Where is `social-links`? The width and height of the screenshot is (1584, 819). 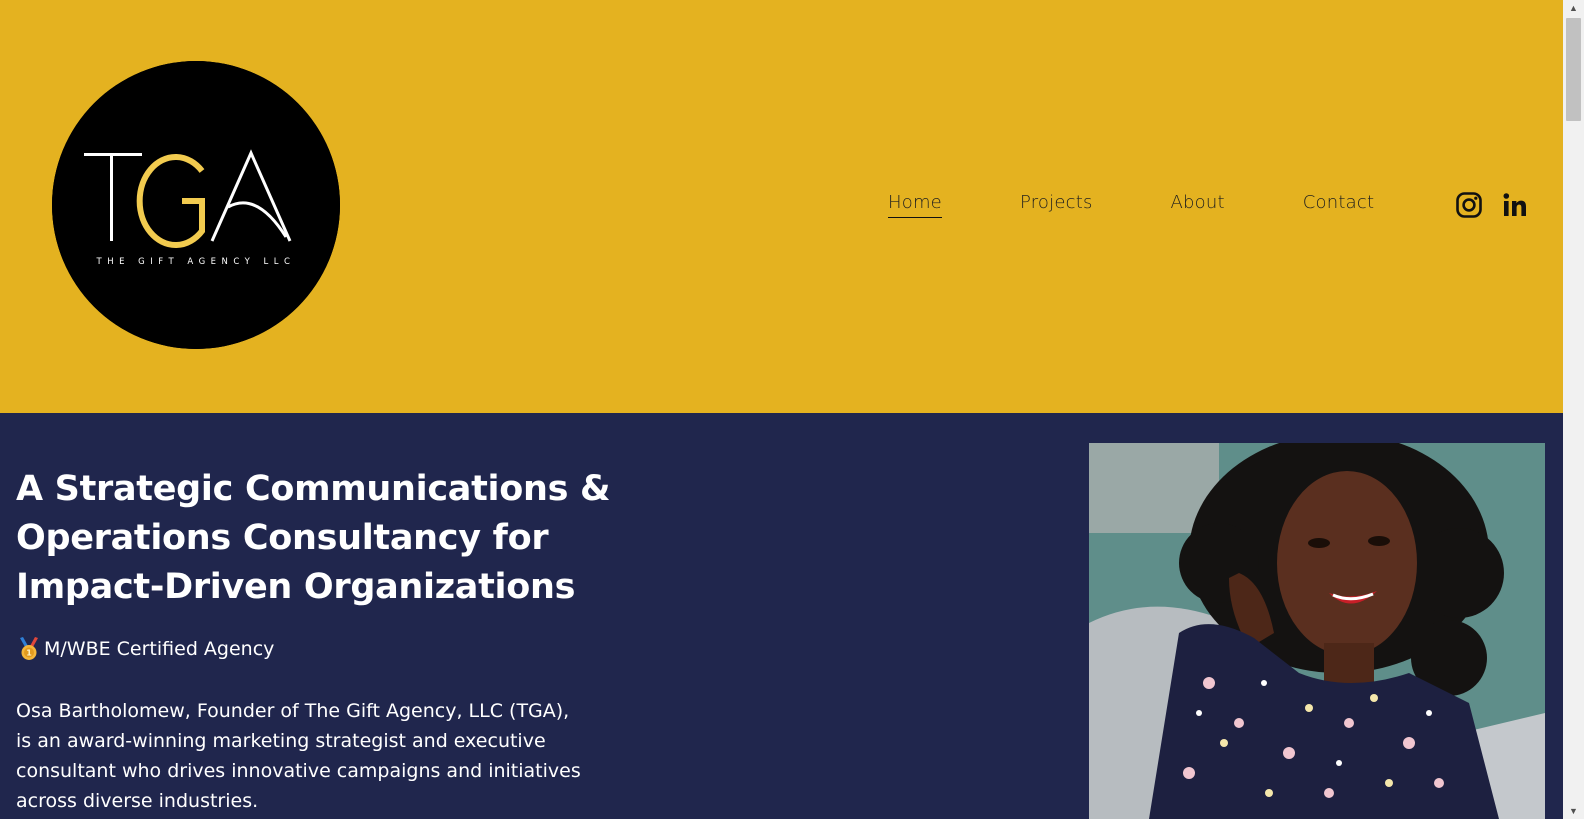
social-links is located at coordinates (1492, 205).